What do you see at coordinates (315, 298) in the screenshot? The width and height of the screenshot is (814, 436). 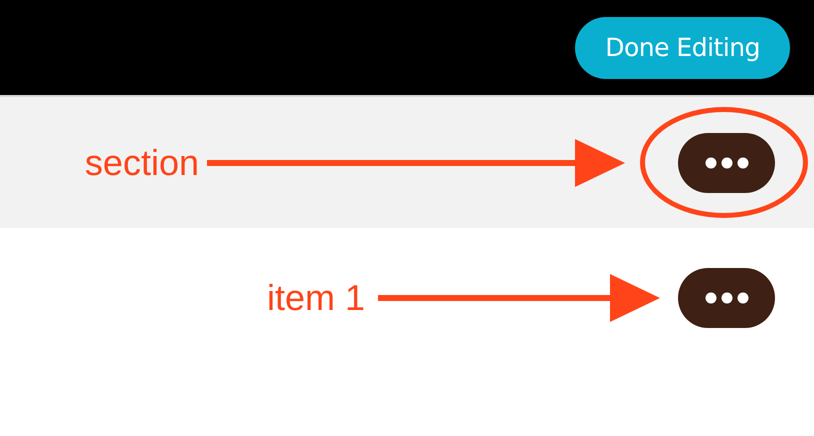 I see `annotation-label: item 1` at bounding box center [315, 298].